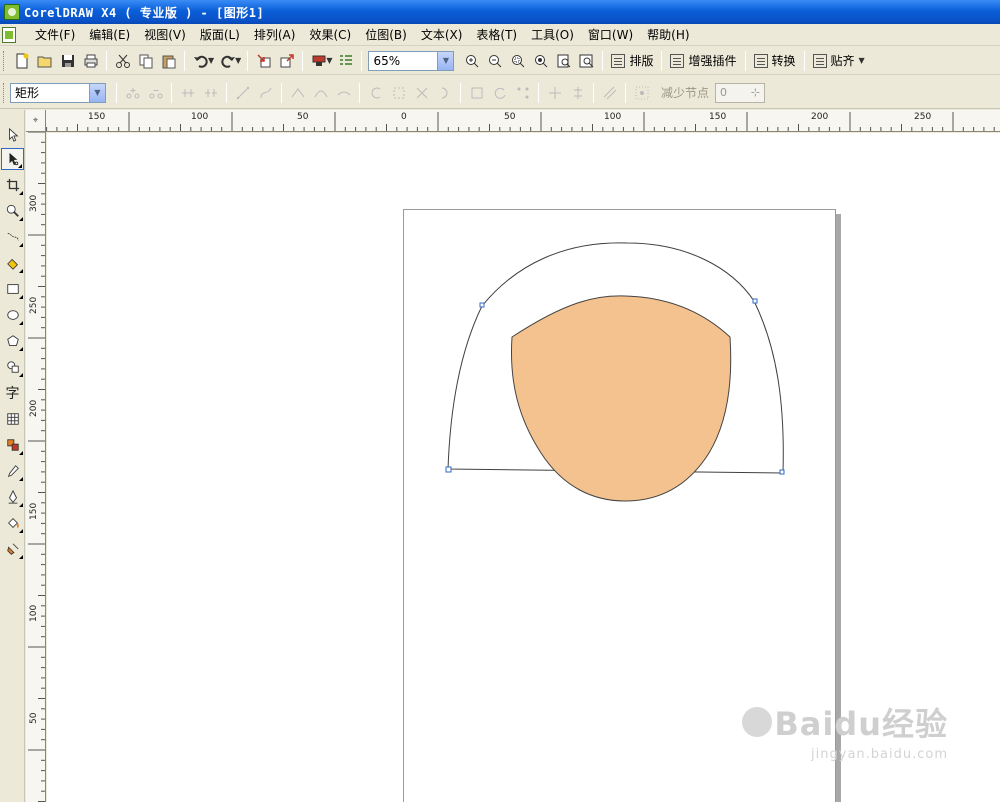 This screenshot has height=802, width=1000. Describe the element at coordinates (554, 93) in the screenshot. I see `mirror-horizontal-button` at that location.